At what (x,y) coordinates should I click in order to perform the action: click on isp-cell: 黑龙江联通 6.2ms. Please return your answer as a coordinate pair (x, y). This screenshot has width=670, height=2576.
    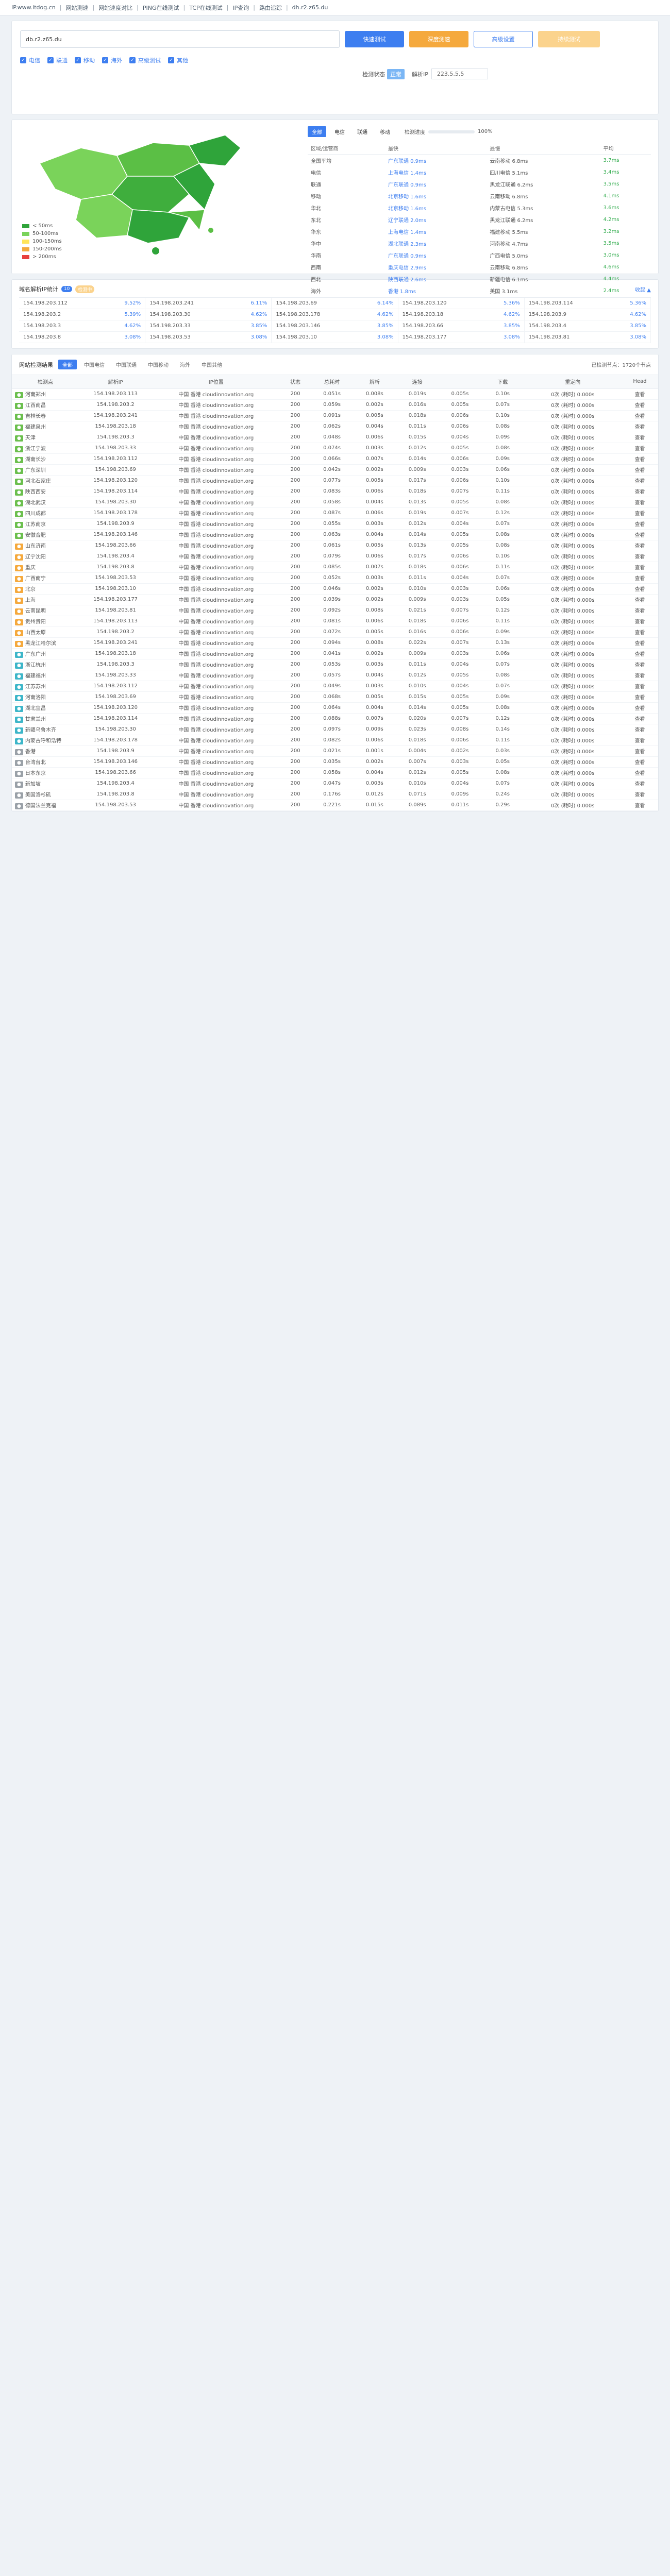
    Looking at the image, I should click on (511, 221).